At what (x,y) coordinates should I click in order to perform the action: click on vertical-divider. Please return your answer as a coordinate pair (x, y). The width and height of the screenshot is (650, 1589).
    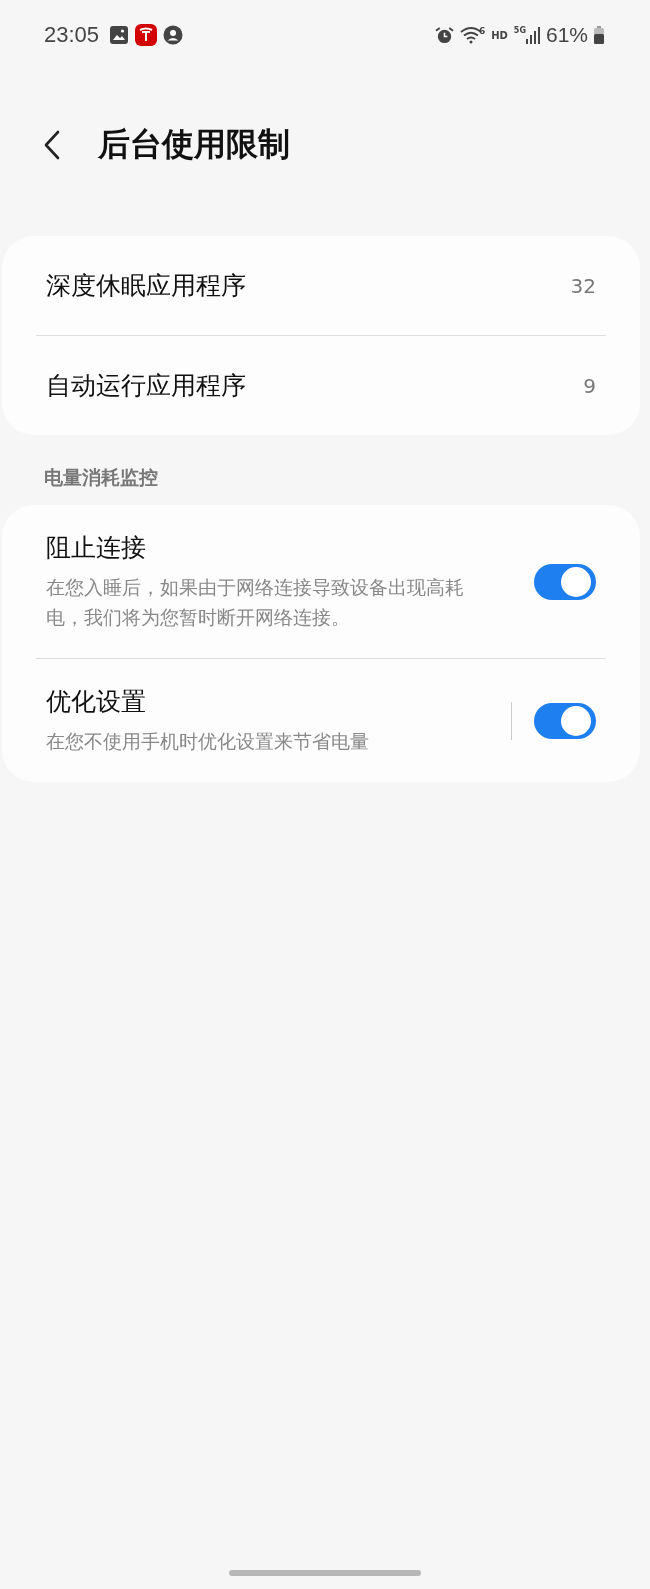
    Looking at the image, I should click on (511, 720).